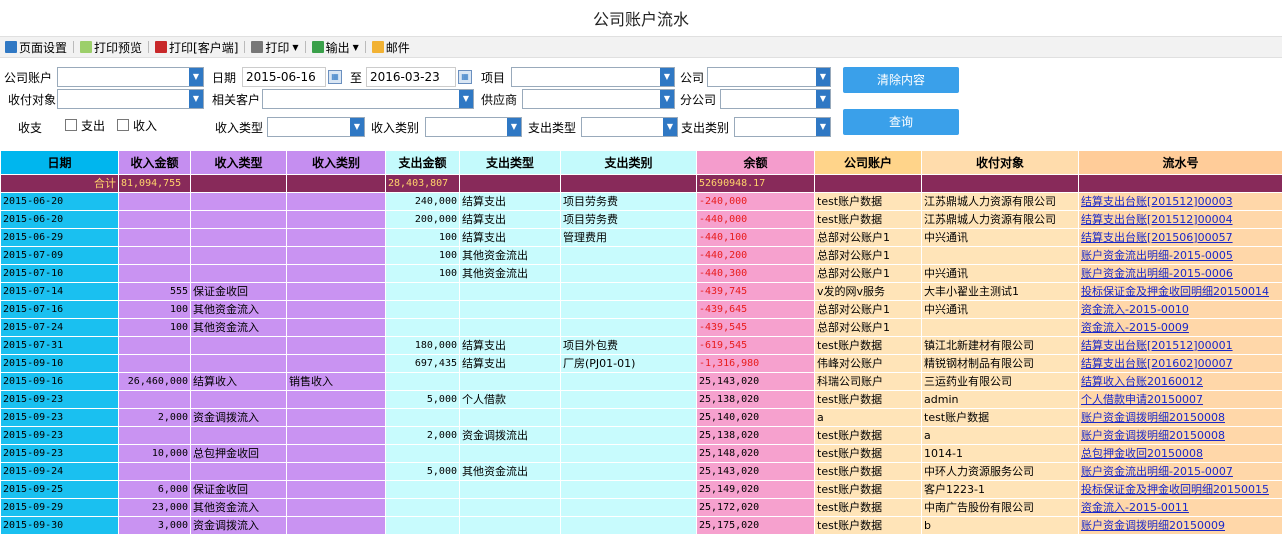 The width and height of the screenshot is (1282, 555). Describe the element at coordinates (111, 47) in the screenshot. I see `print-preview-button: 打印预览` at that location.